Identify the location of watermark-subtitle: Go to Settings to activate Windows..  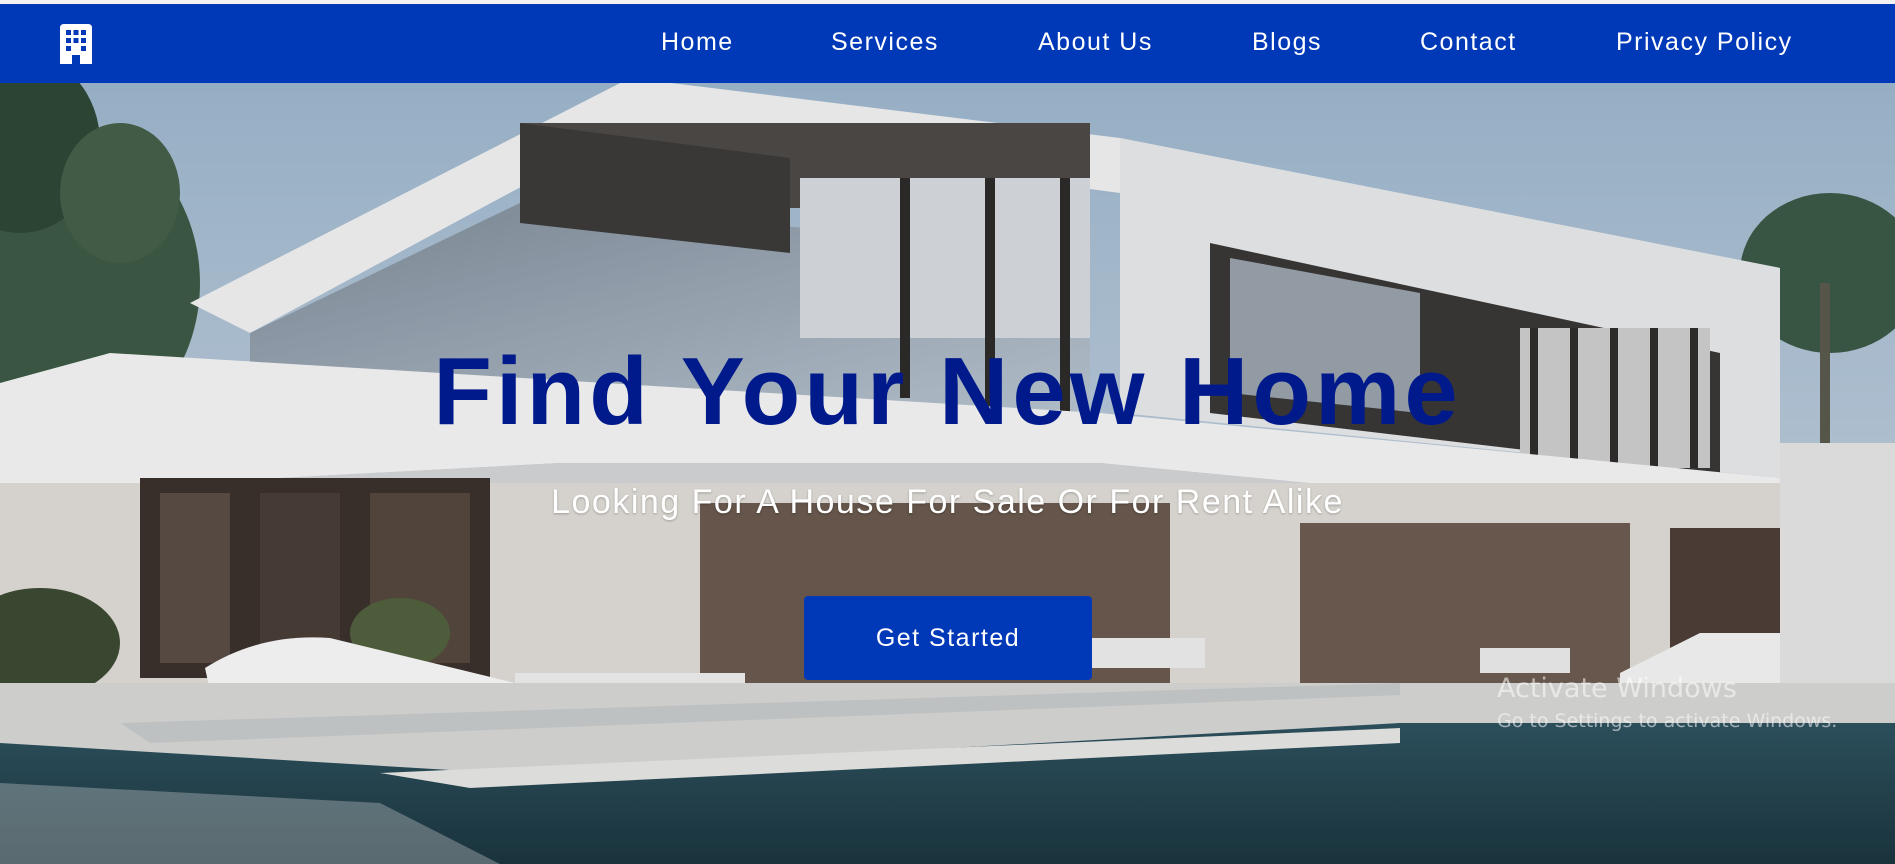
(1667, 721).